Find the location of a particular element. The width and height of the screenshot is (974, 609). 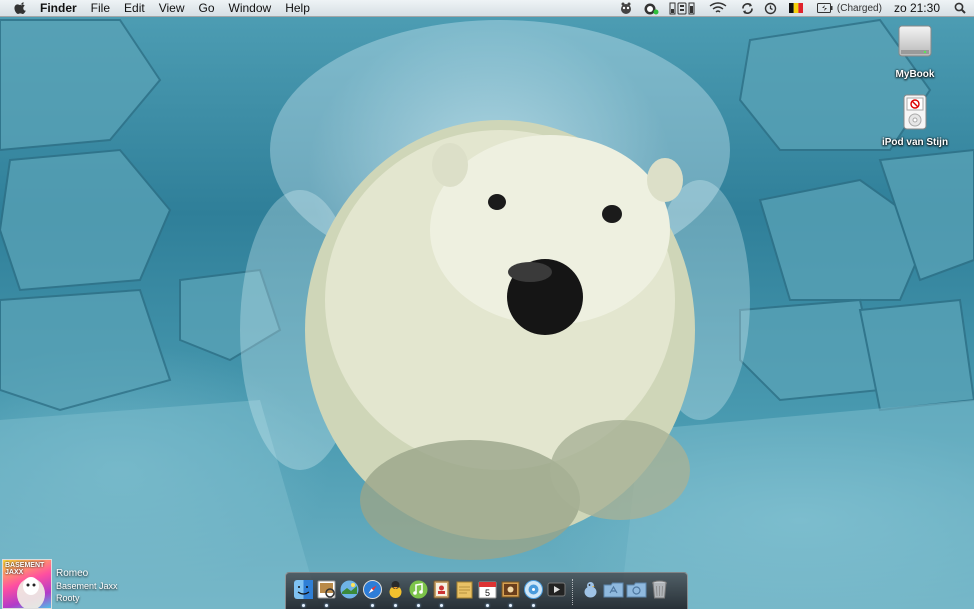

adium-duck-icon is located at coordinates (395, 589).